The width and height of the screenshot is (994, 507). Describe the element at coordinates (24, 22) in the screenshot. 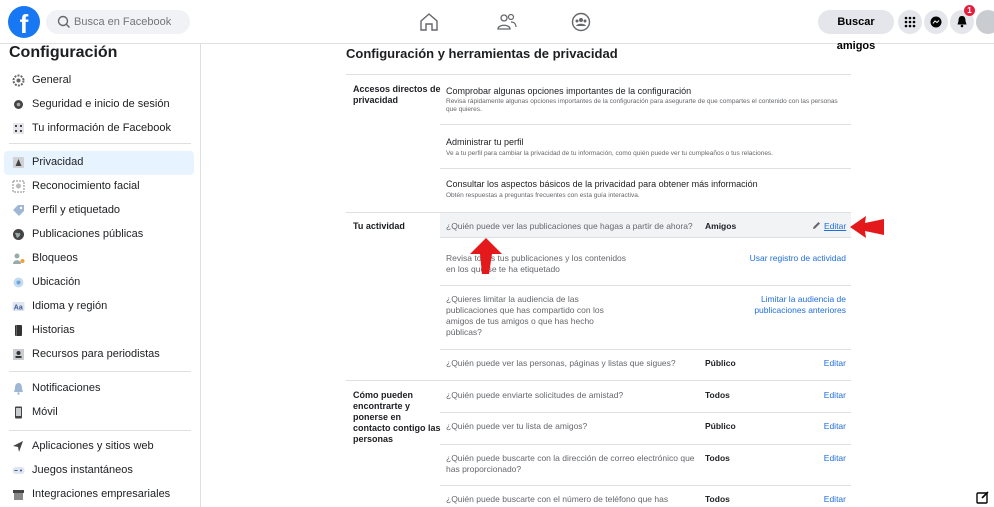

I see `facebook-logo: f` at that location.